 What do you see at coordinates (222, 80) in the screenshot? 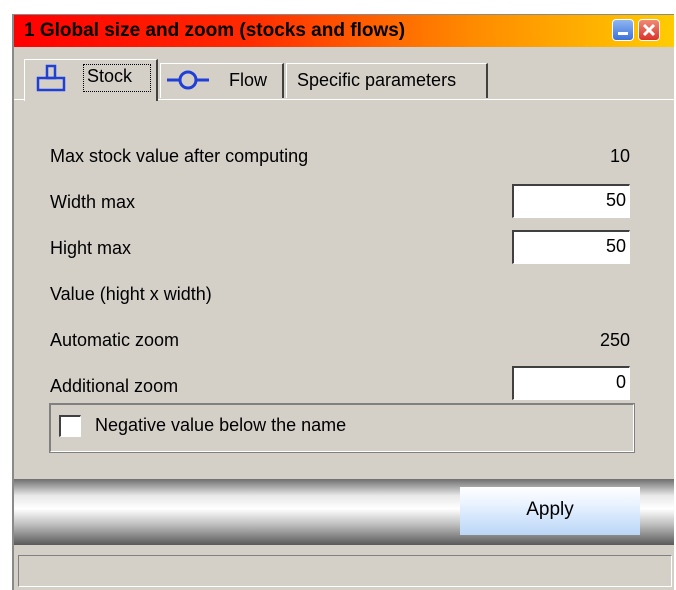
I see `tab-flow: Flow` at bounding box center [222, 80].